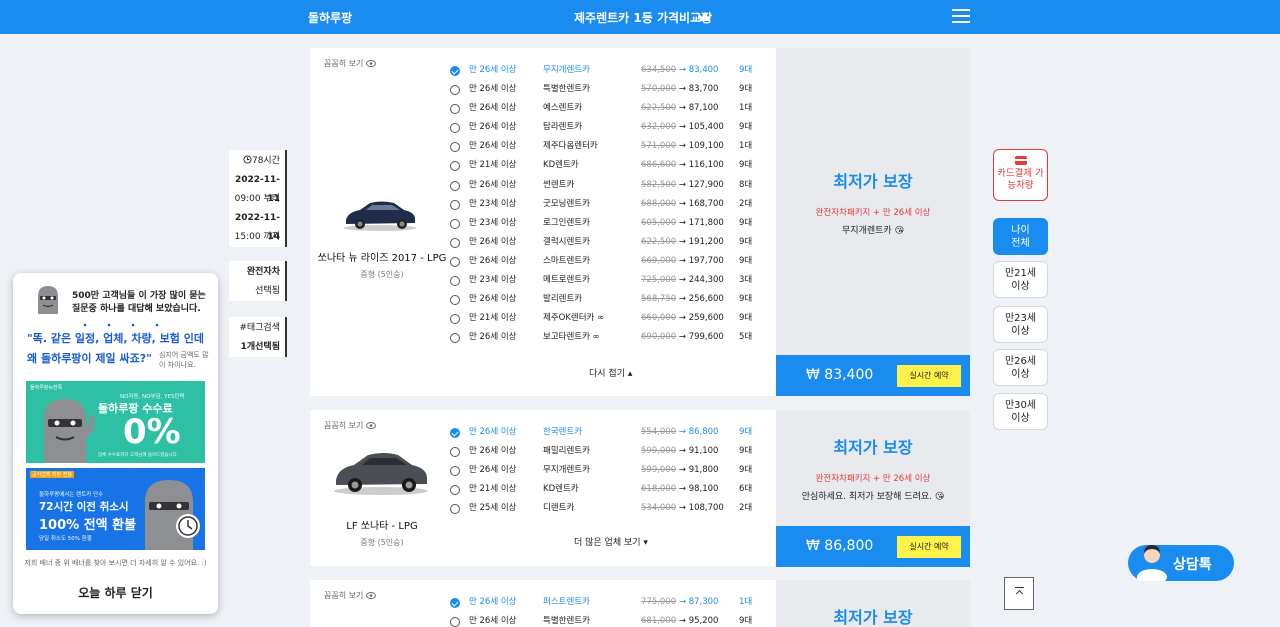  I want to click on company-option-row: 만 26세 이상 퍼스트렌트카 775,000 → 87,300 1대, so click(603, 602).